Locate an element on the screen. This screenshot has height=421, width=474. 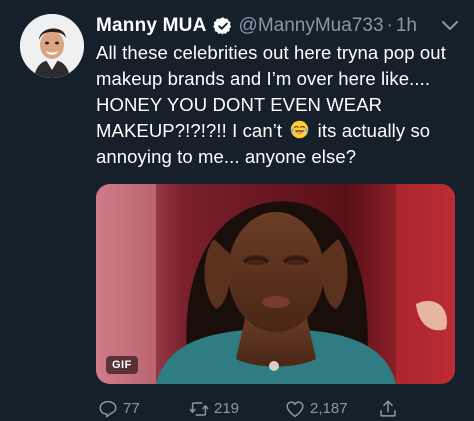
like-button: 2,187 is located at coordinates (316, 409).